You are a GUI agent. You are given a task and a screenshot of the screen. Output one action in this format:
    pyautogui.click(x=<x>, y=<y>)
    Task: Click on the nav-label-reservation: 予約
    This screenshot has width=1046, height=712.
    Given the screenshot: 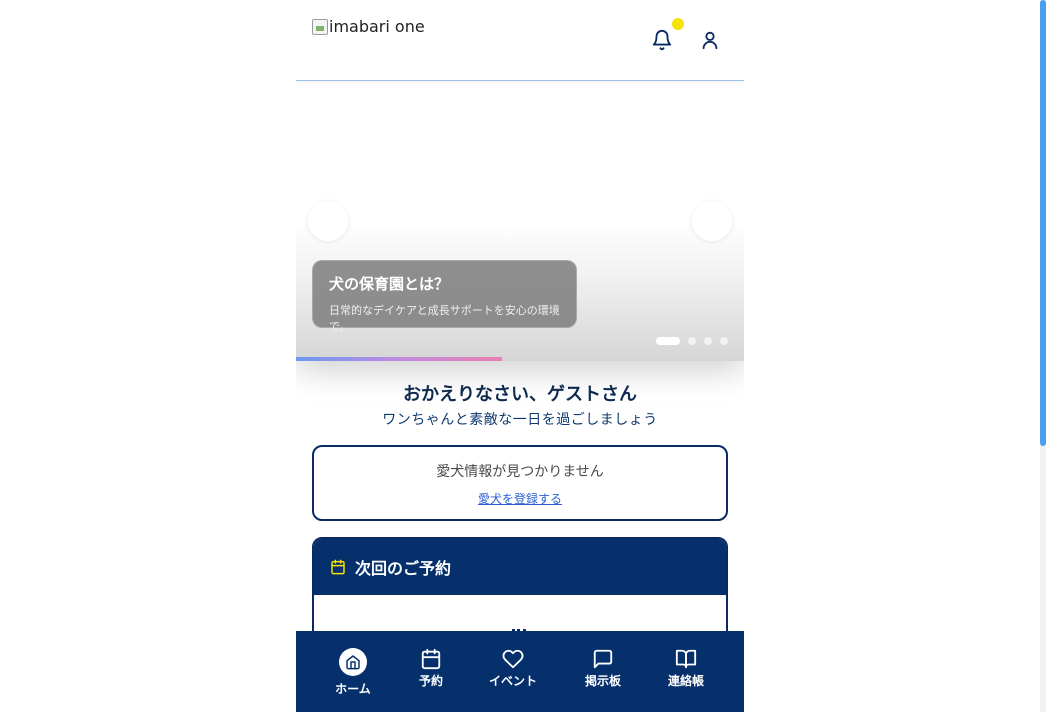 What is the action you would take?
    pyautogui.click(x=430, y=681)
    